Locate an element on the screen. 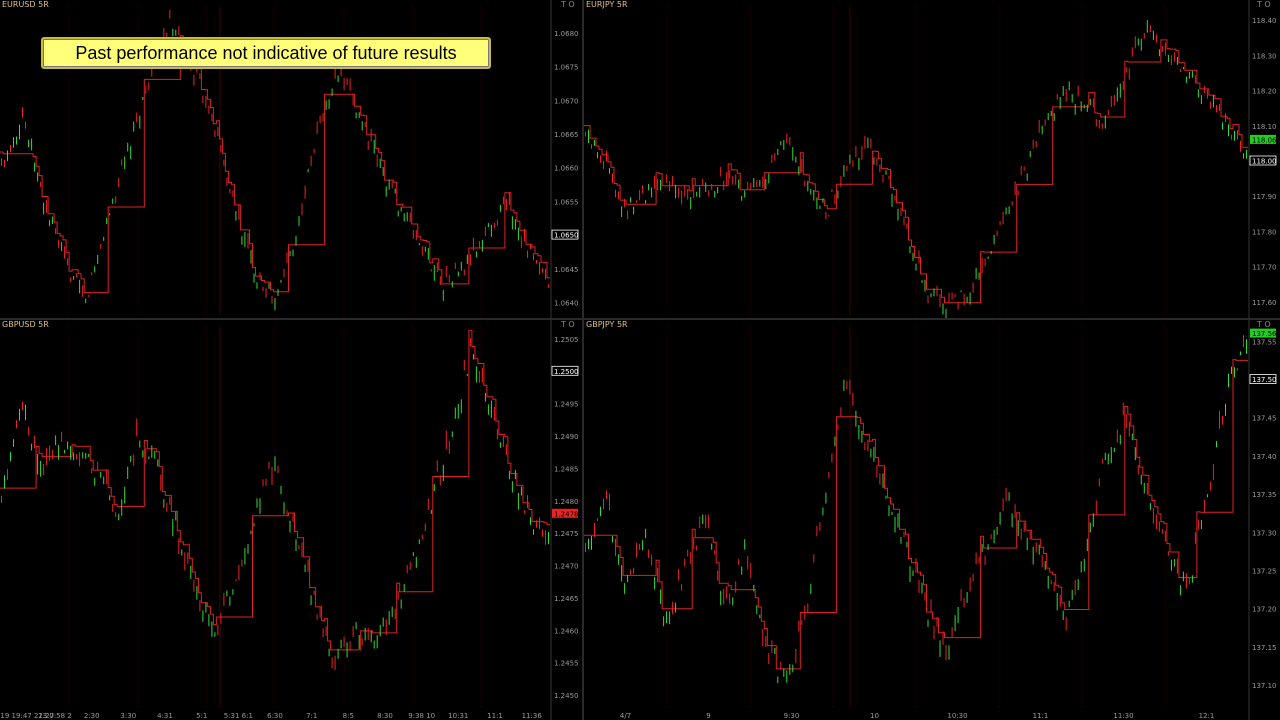 The height and width of the screenshot is (720, 1280). y-tick-label: 1.2450 is located at coordinates (566, 696).